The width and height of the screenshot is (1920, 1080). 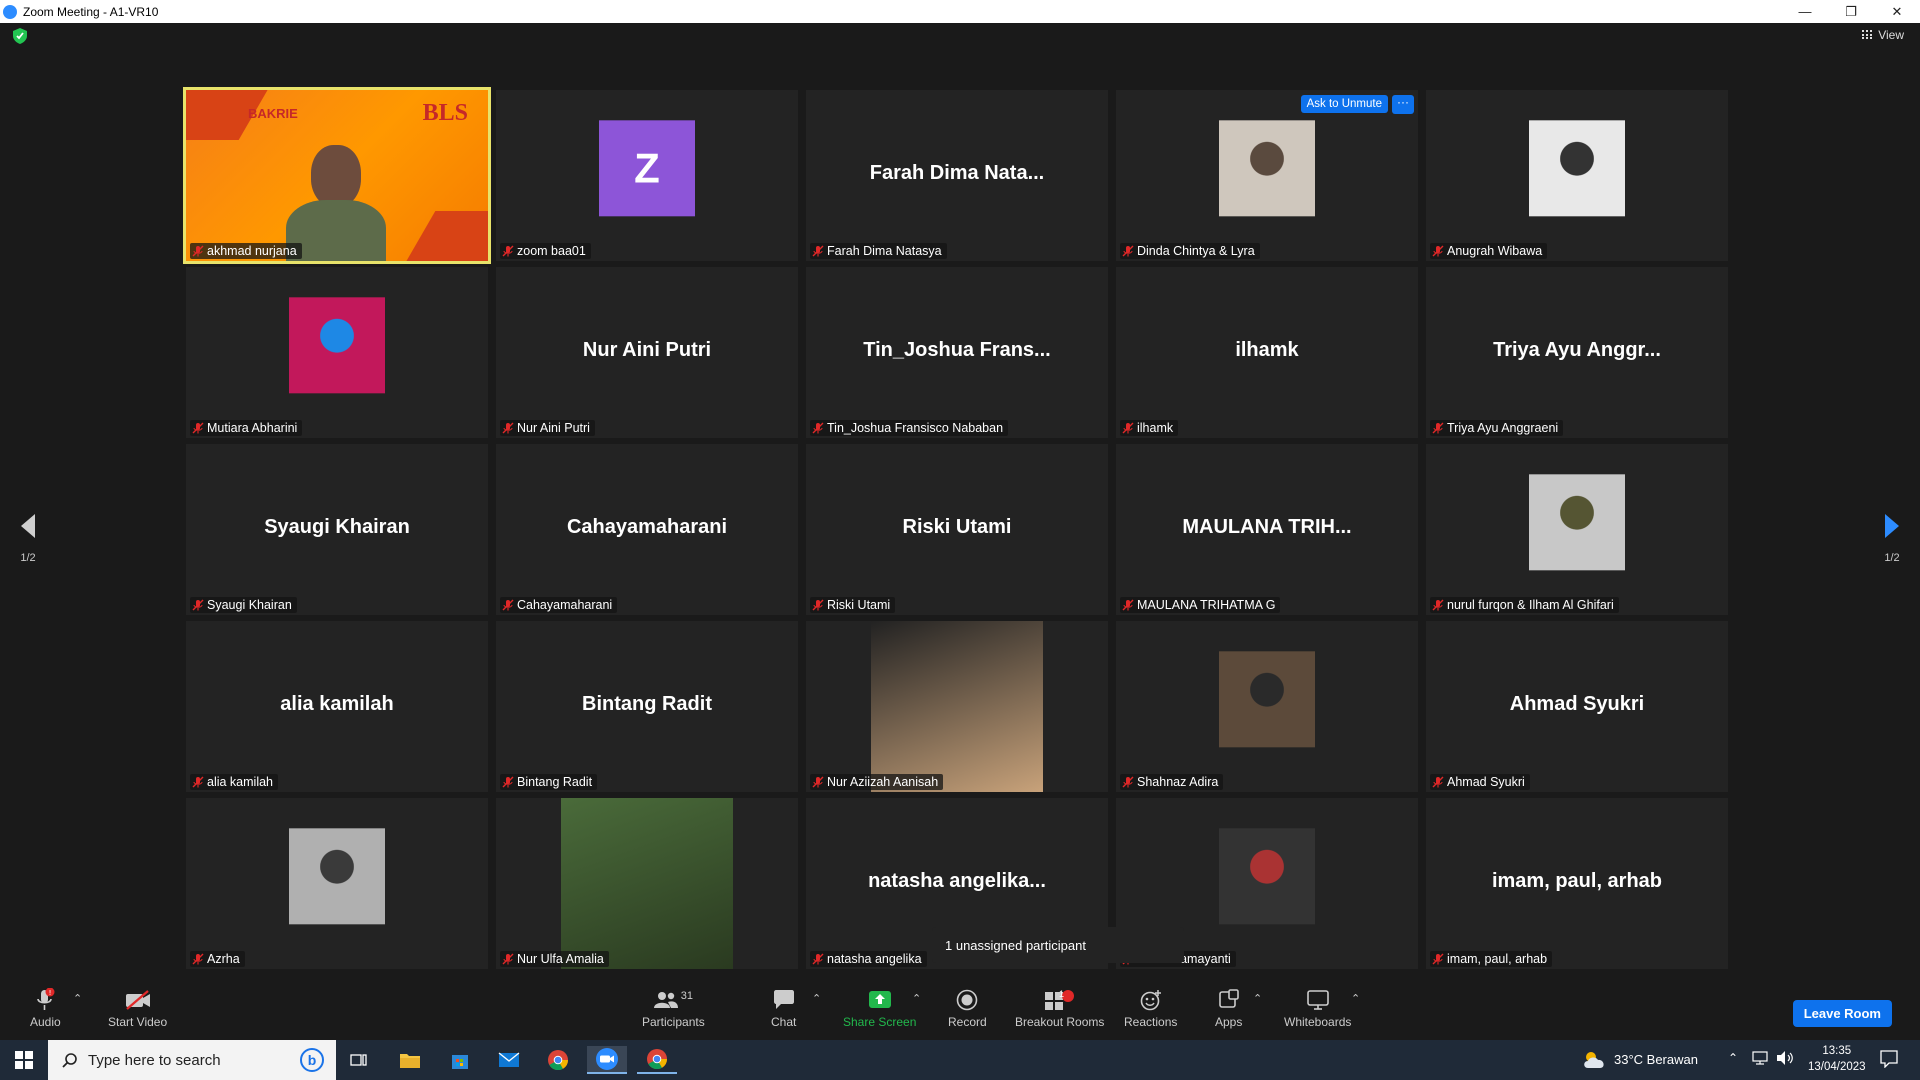 What do you see at coordinates (909, 428) in the screenshot?
I see `participant-name-label: Tin_Joshua Fransisco Nababan` at bounding box center [909, 428].